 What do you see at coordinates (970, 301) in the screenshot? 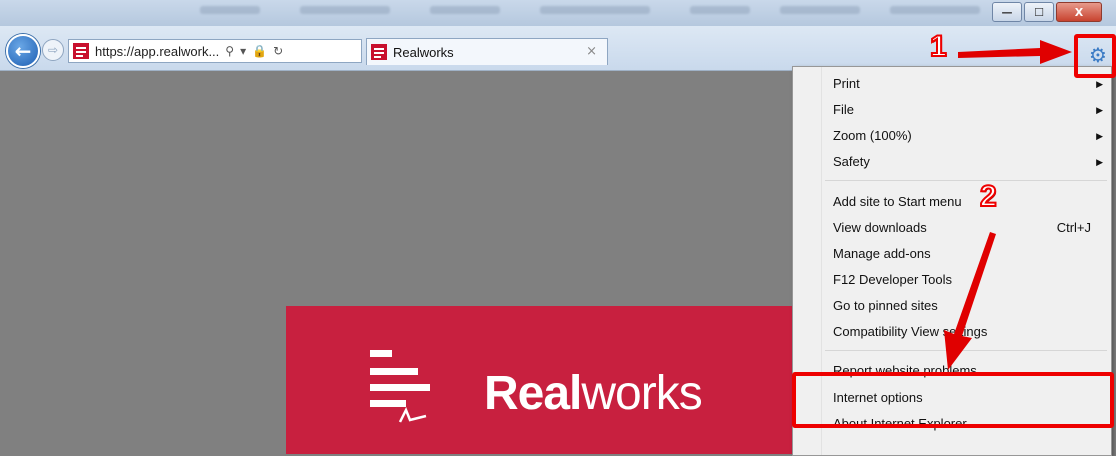
I see `step-2-arrow` at bounding box center [970, 301].